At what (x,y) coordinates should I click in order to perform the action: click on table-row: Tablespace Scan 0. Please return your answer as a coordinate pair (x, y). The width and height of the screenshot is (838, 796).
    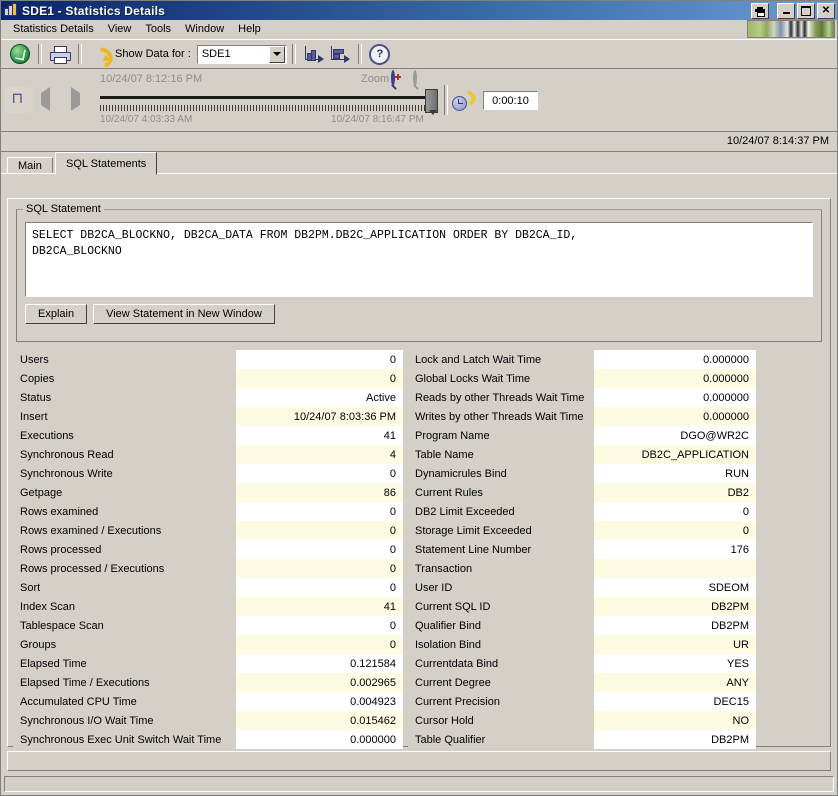
    Looking at the image, I should click on (208, 625).